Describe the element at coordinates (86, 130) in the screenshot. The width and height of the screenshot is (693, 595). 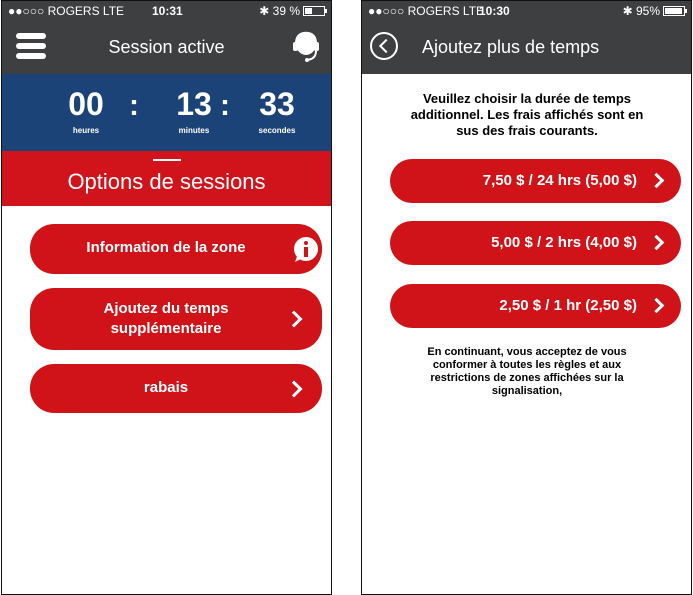
I see `hours-label: heures` at that location.